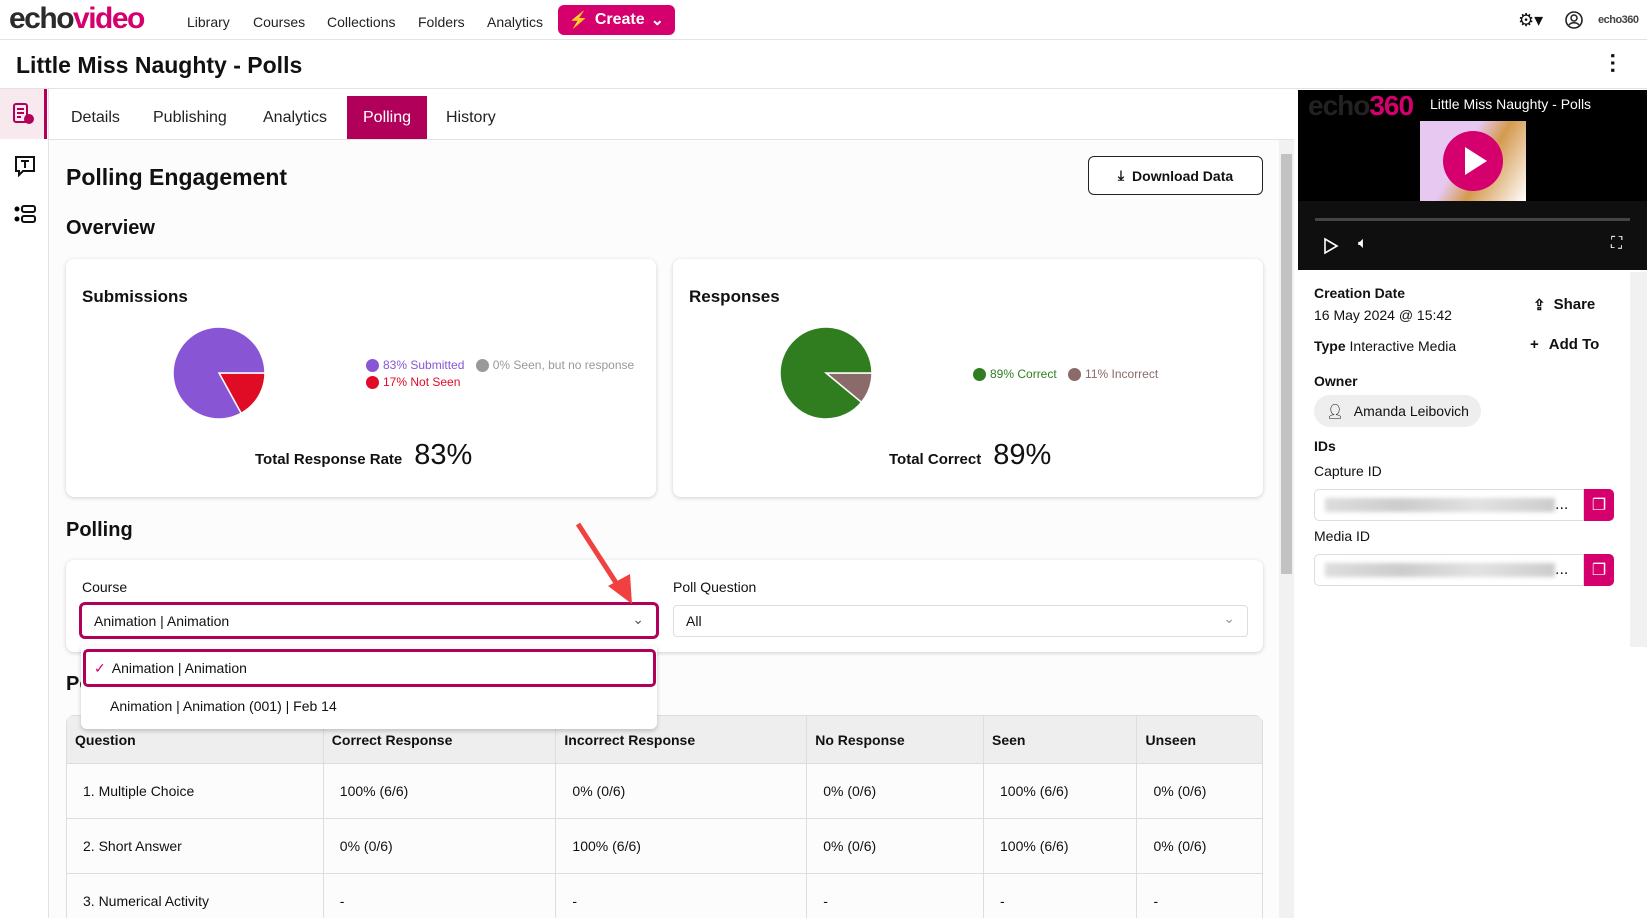 Image resolution: width=1647 pixels, height=918 pixels. What do you see at coordinates (1473, 161) in the screenshot?
I see `play-overlay-button` at bounding box center [1473, 161].